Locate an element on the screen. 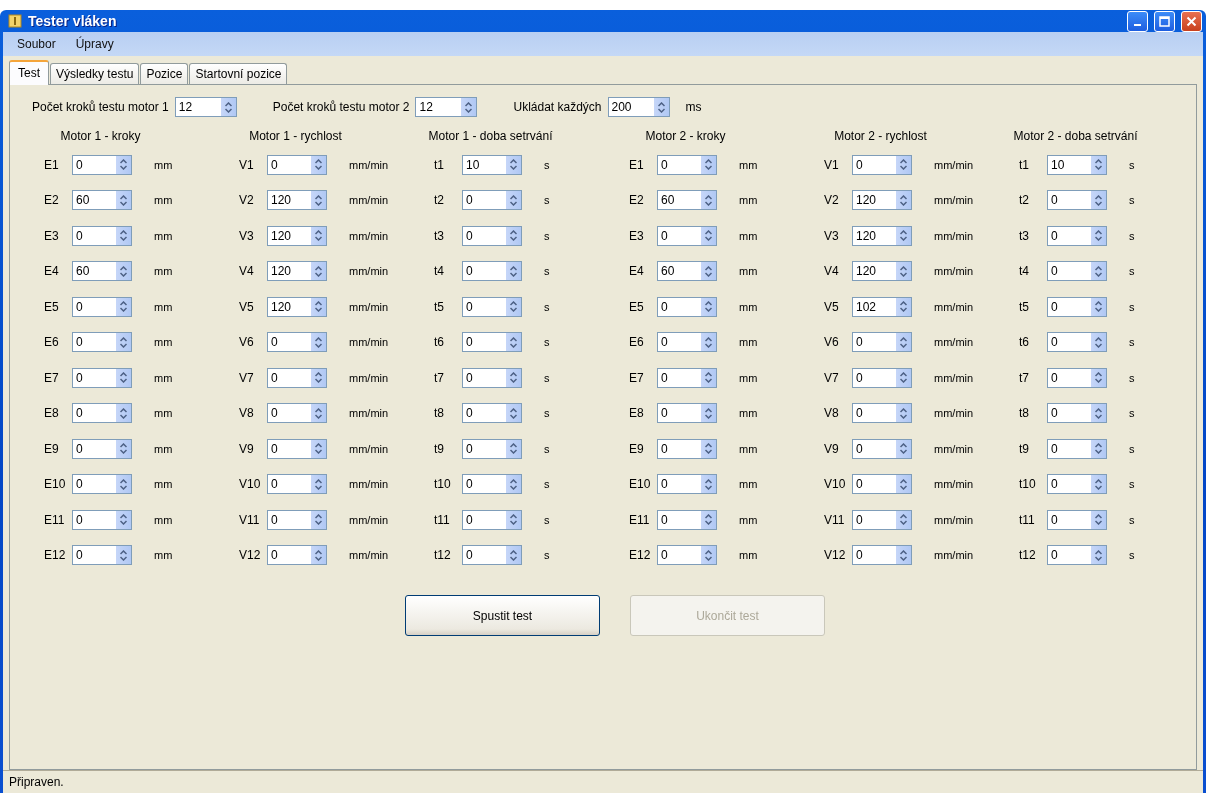 The image size is (1206, 793). action-button: Spustit test is located at coordinates (502, 615).